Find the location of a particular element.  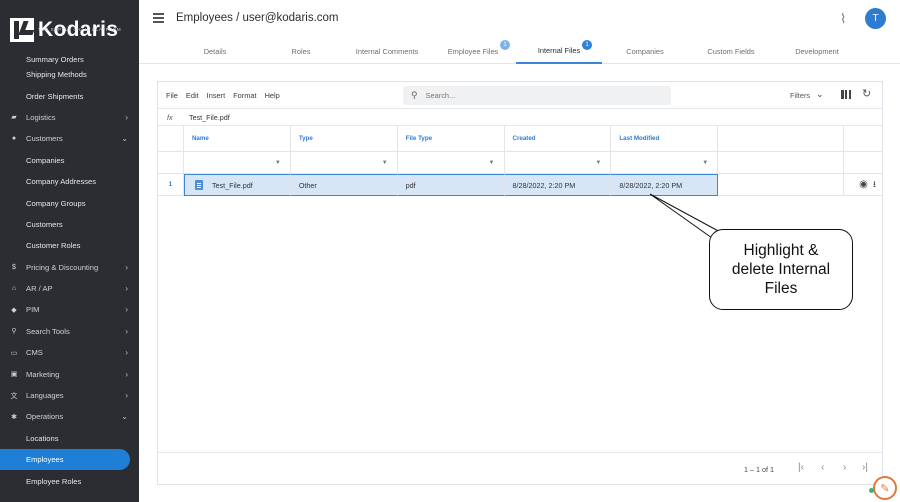

sidebar-item-pim: ◆ PIM › is located at coordinates (69, 309).